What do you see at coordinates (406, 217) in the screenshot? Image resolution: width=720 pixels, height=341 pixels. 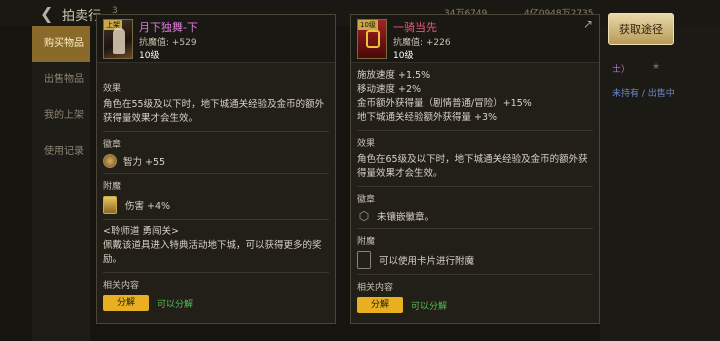 I see `emblem-value: 未镶嵌徽章。` at bounding box center [406, 217].